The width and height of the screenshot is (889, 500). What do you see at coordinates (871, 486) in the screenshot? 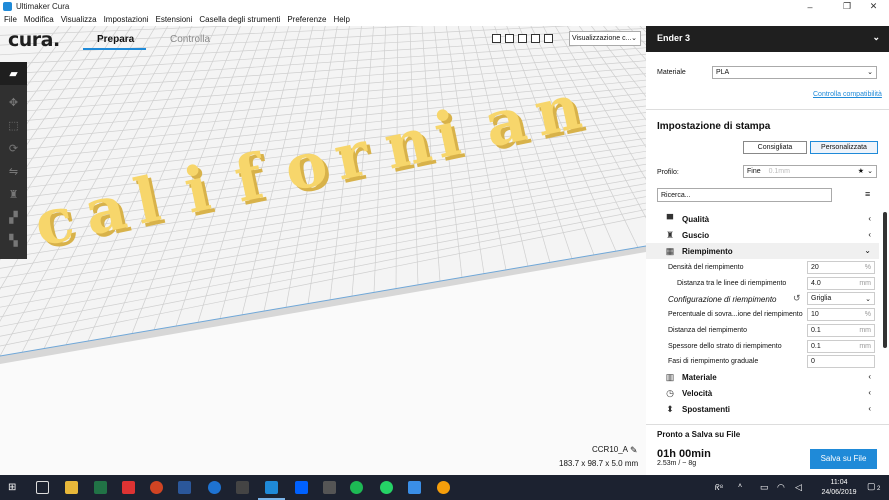
I see `notifications-icon: ▢` at bounding box center [871, 486].